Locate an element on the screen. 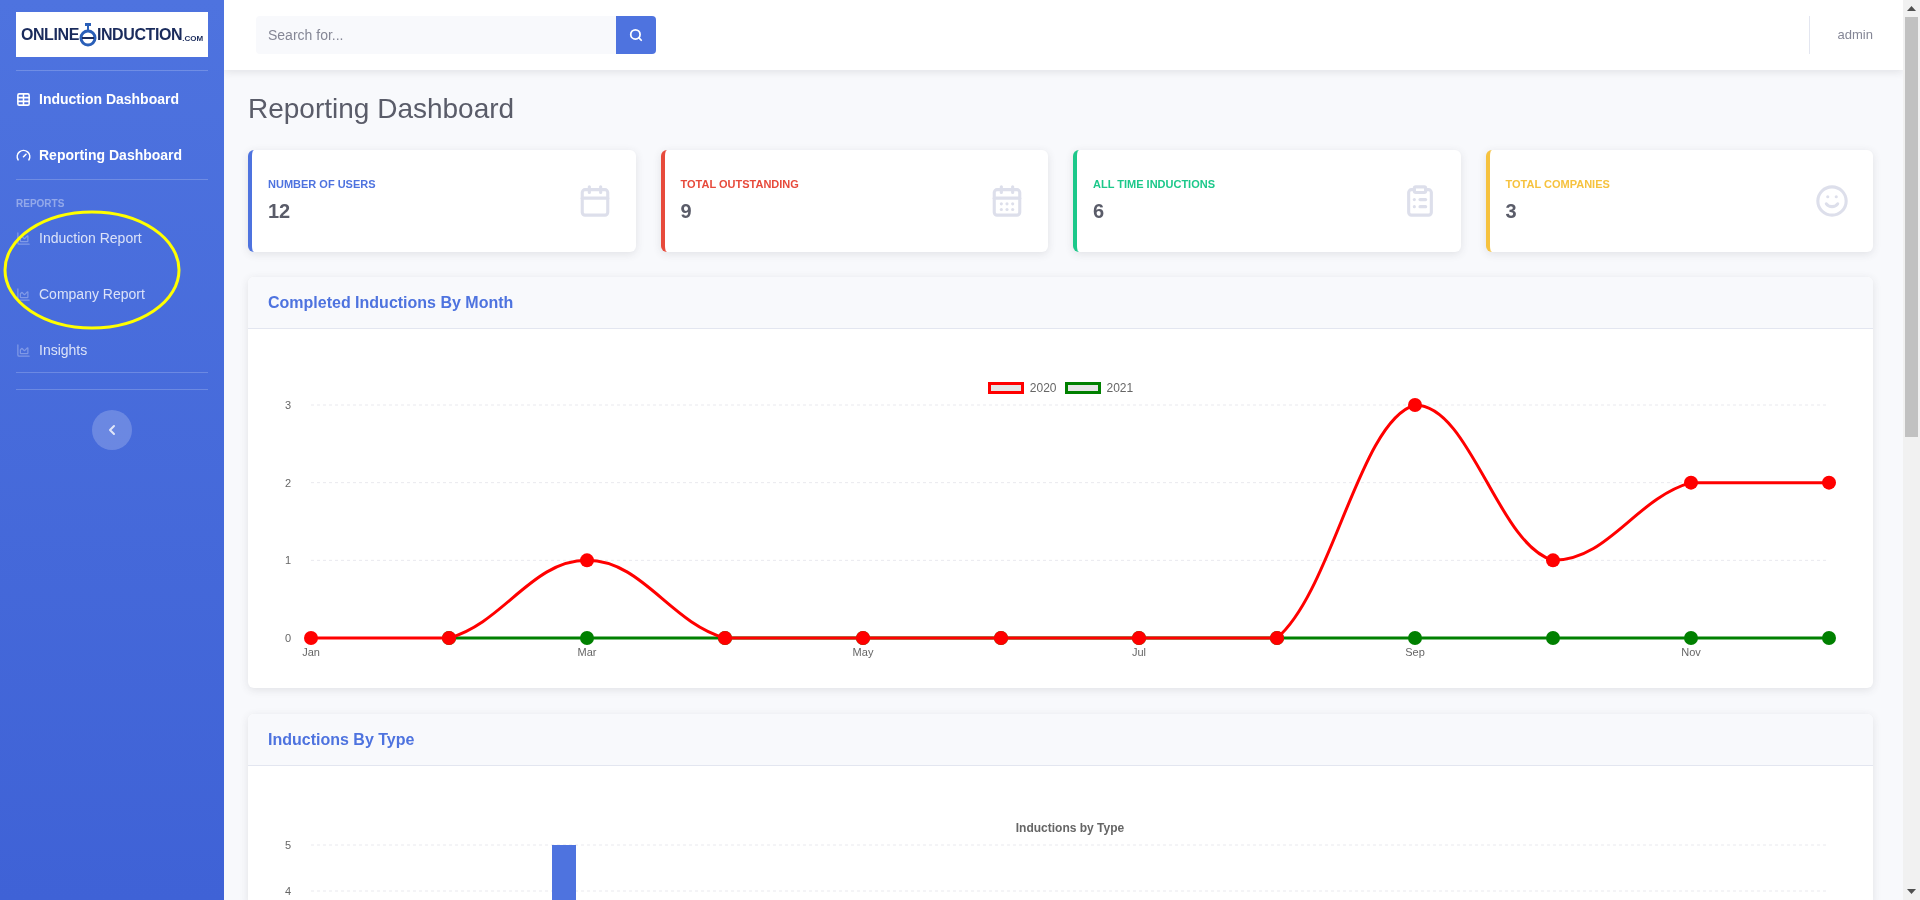  stat-label: TOTAL COMPANIES is located at coordinates (1558, 185).